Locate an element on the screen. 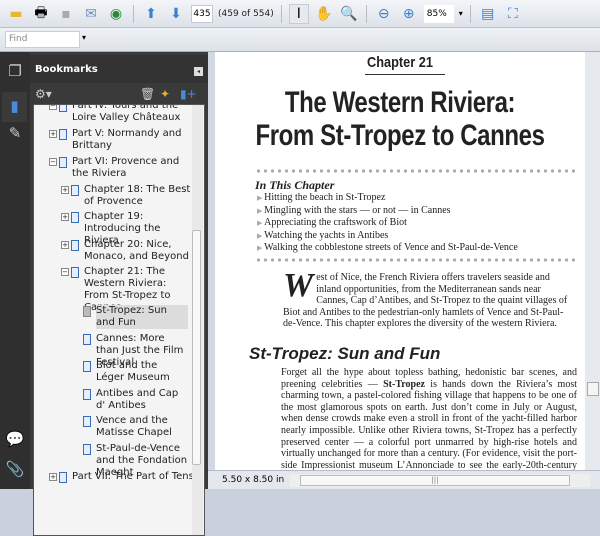 Image resolution: width=600 pixels, height=536 pixels. in-this-chapter-heading: In This Chapter is located at coordinates (295, 185).